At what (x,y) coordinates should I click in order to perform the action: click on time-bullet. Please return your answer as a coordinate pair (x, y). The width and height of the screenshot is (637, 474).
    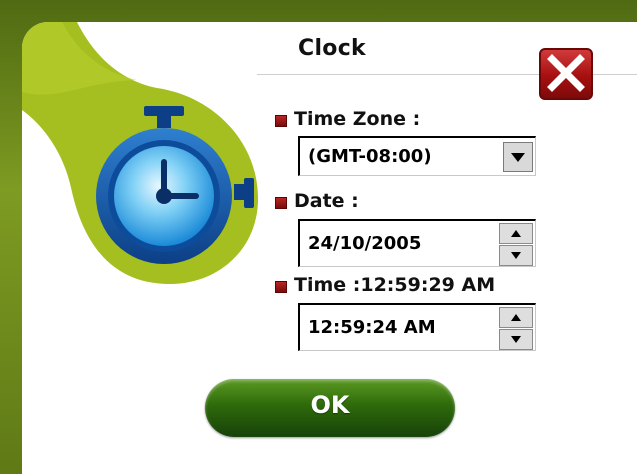
    Looking at the image, I should click on (281, 287).